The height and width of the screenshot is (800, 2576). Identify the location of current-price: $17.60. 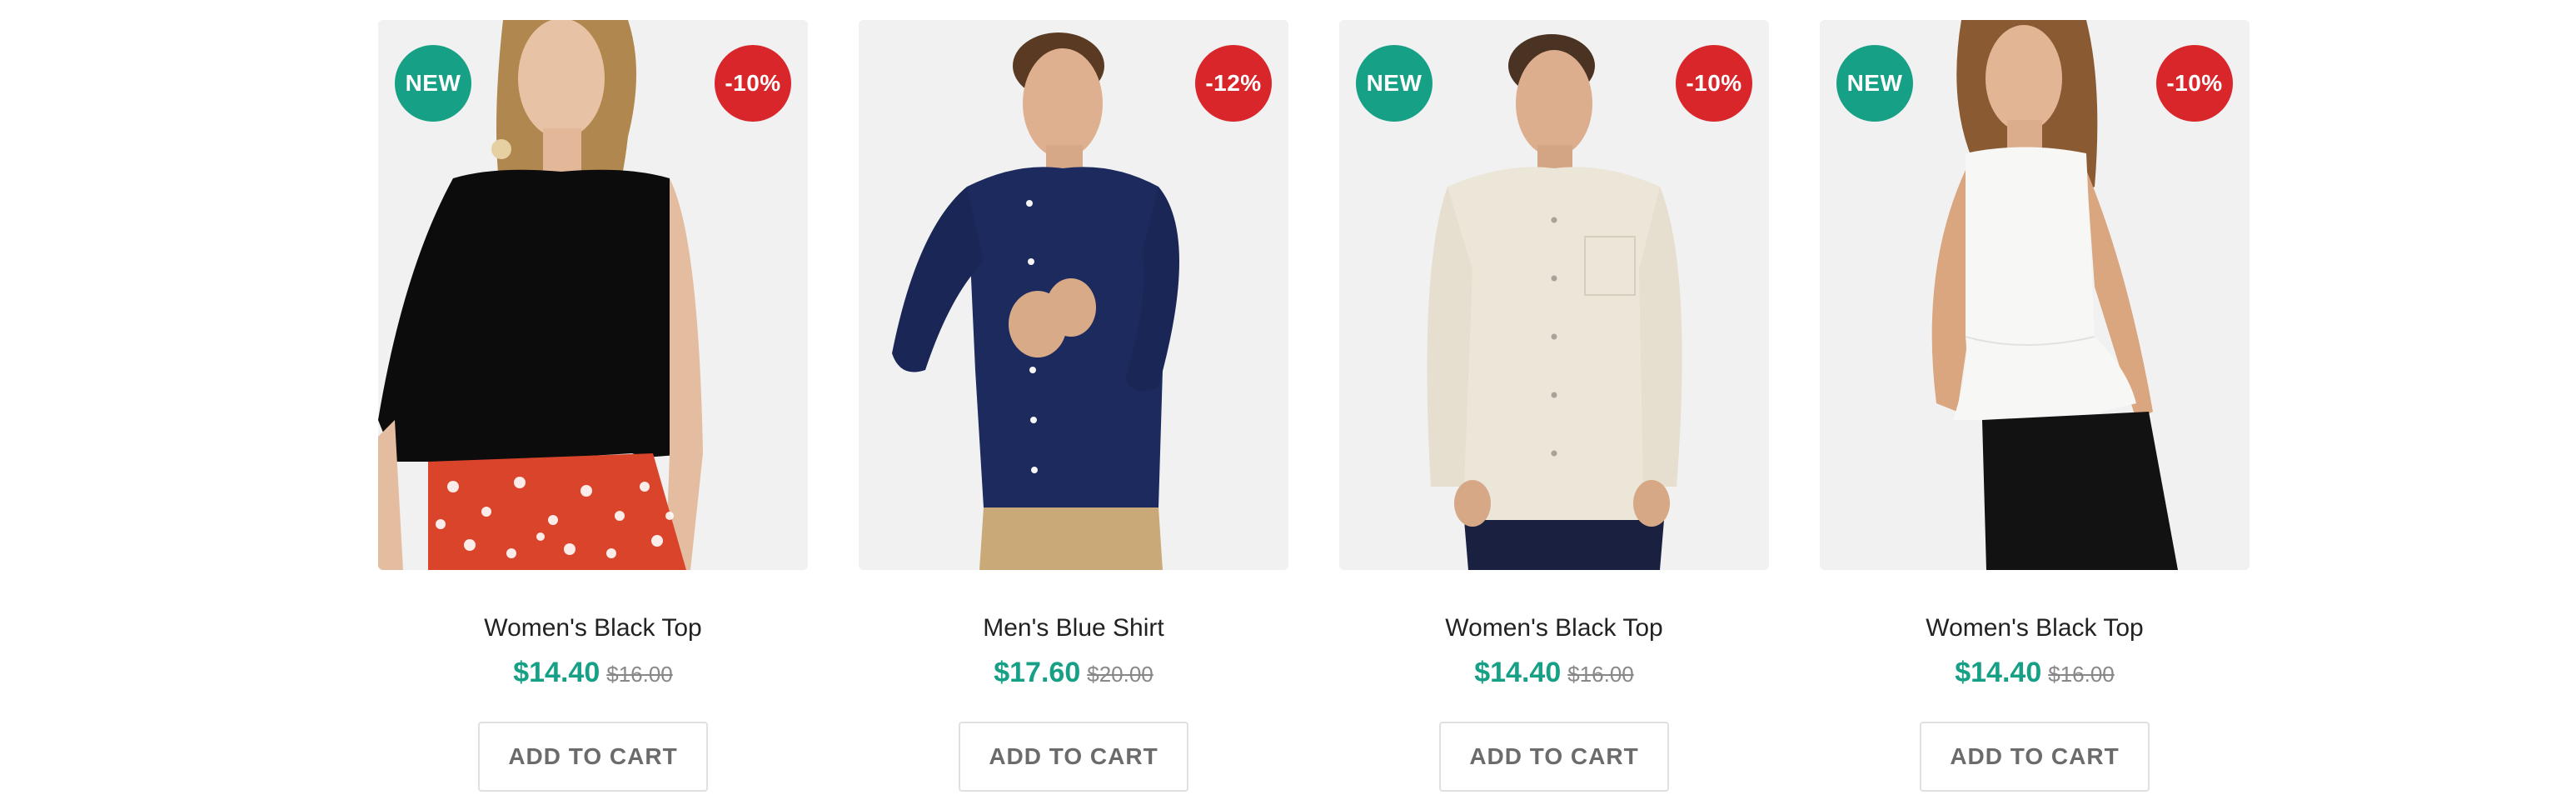
(1037, 672).